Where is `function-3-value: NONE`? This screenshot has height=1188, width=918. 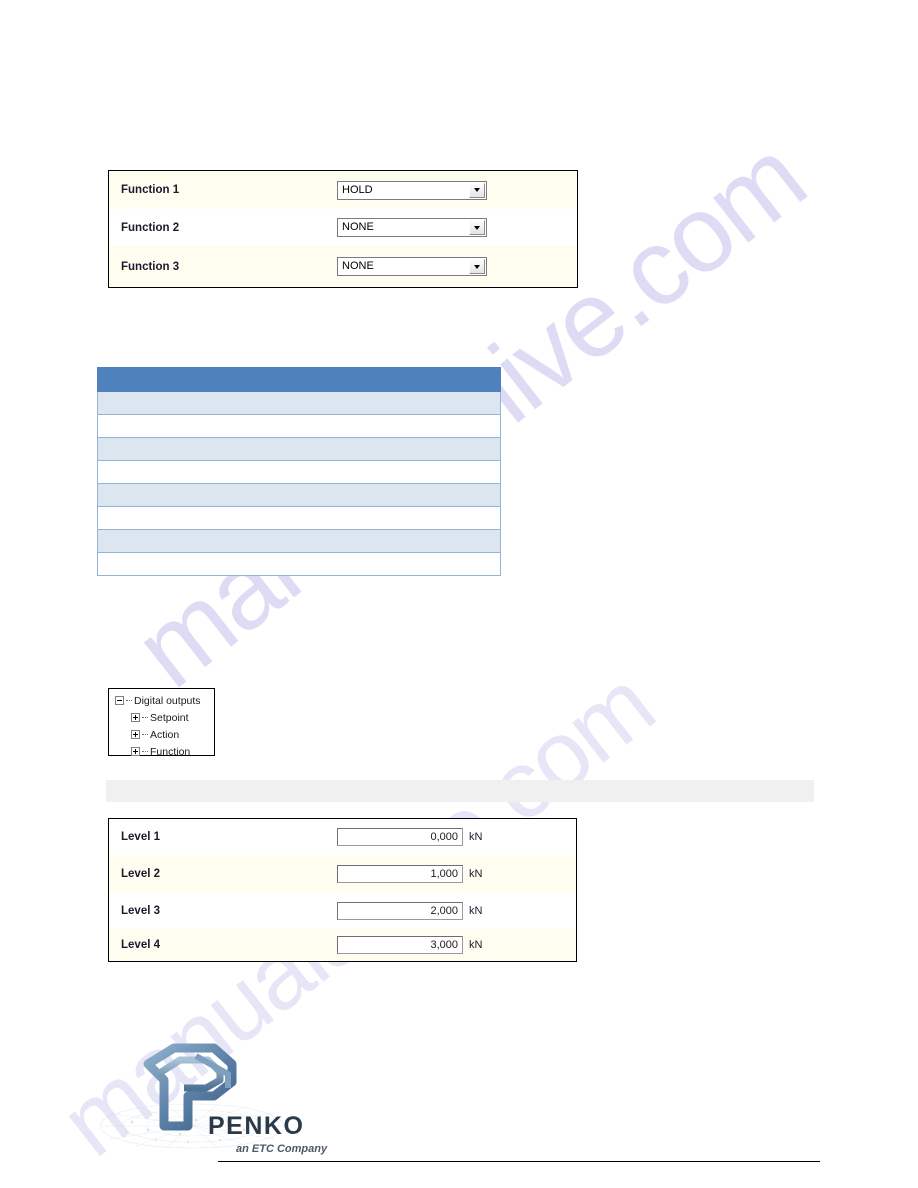
function-3-value: NONE is located at coordinates (358, 266).